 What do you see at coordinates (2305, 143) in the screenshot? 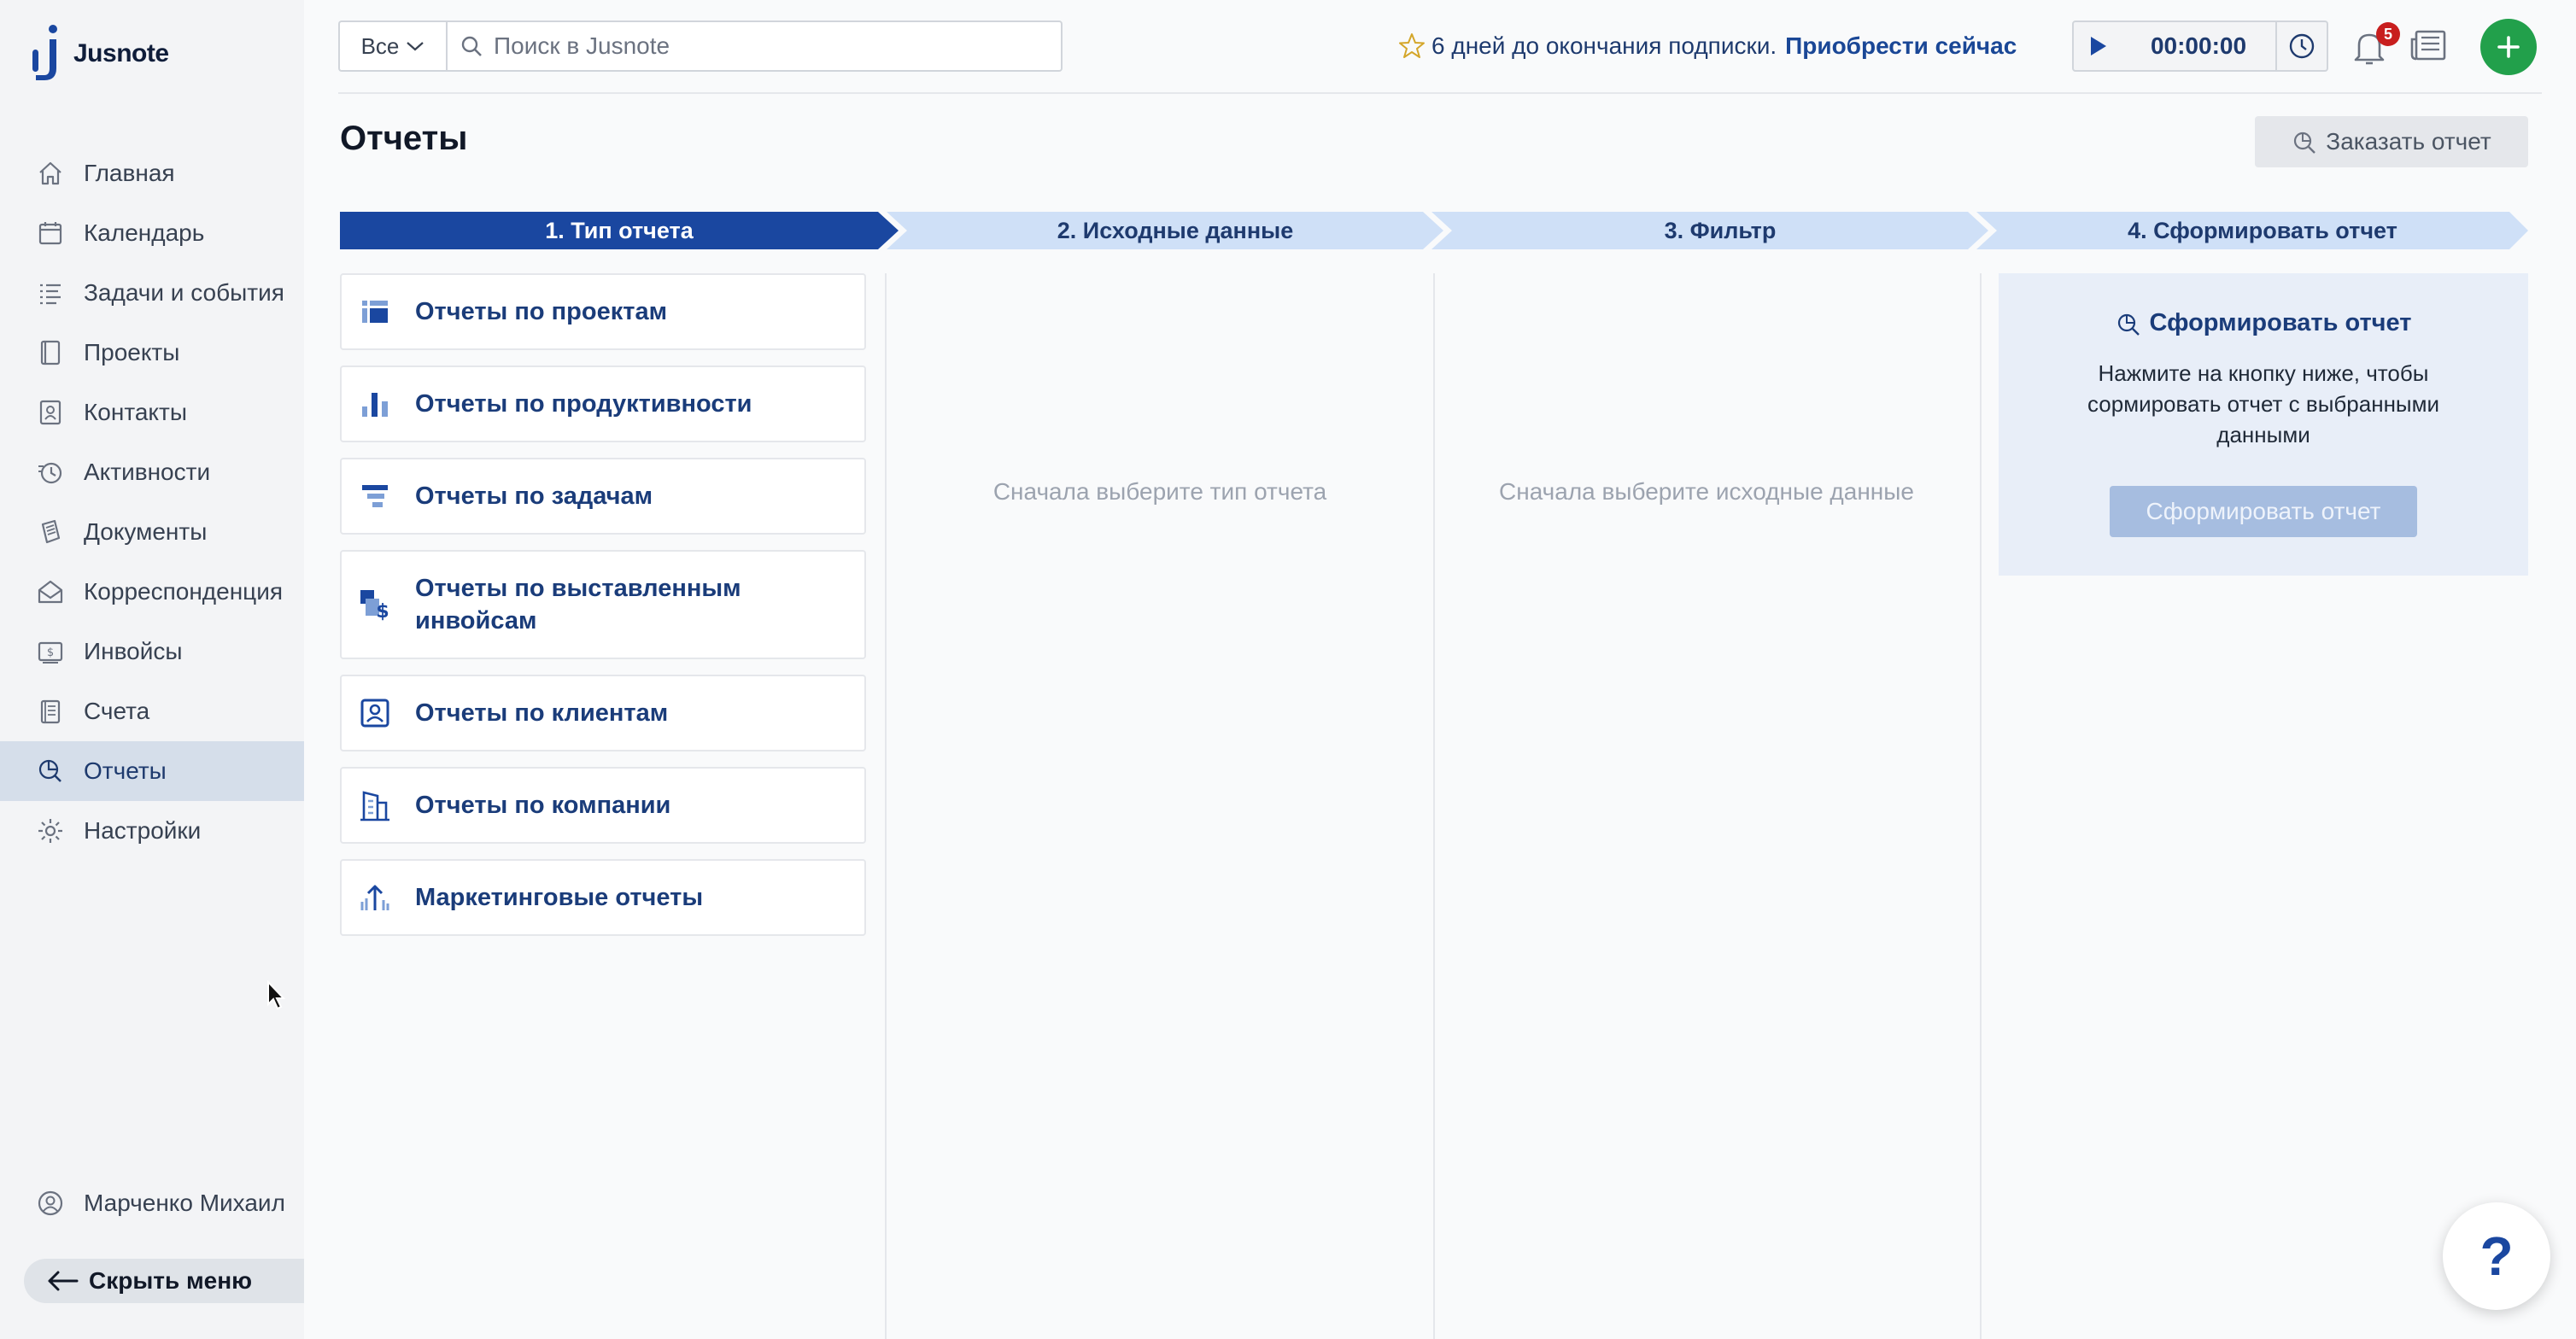
I see `report-order-icon` at bounding box center [2305, 143].